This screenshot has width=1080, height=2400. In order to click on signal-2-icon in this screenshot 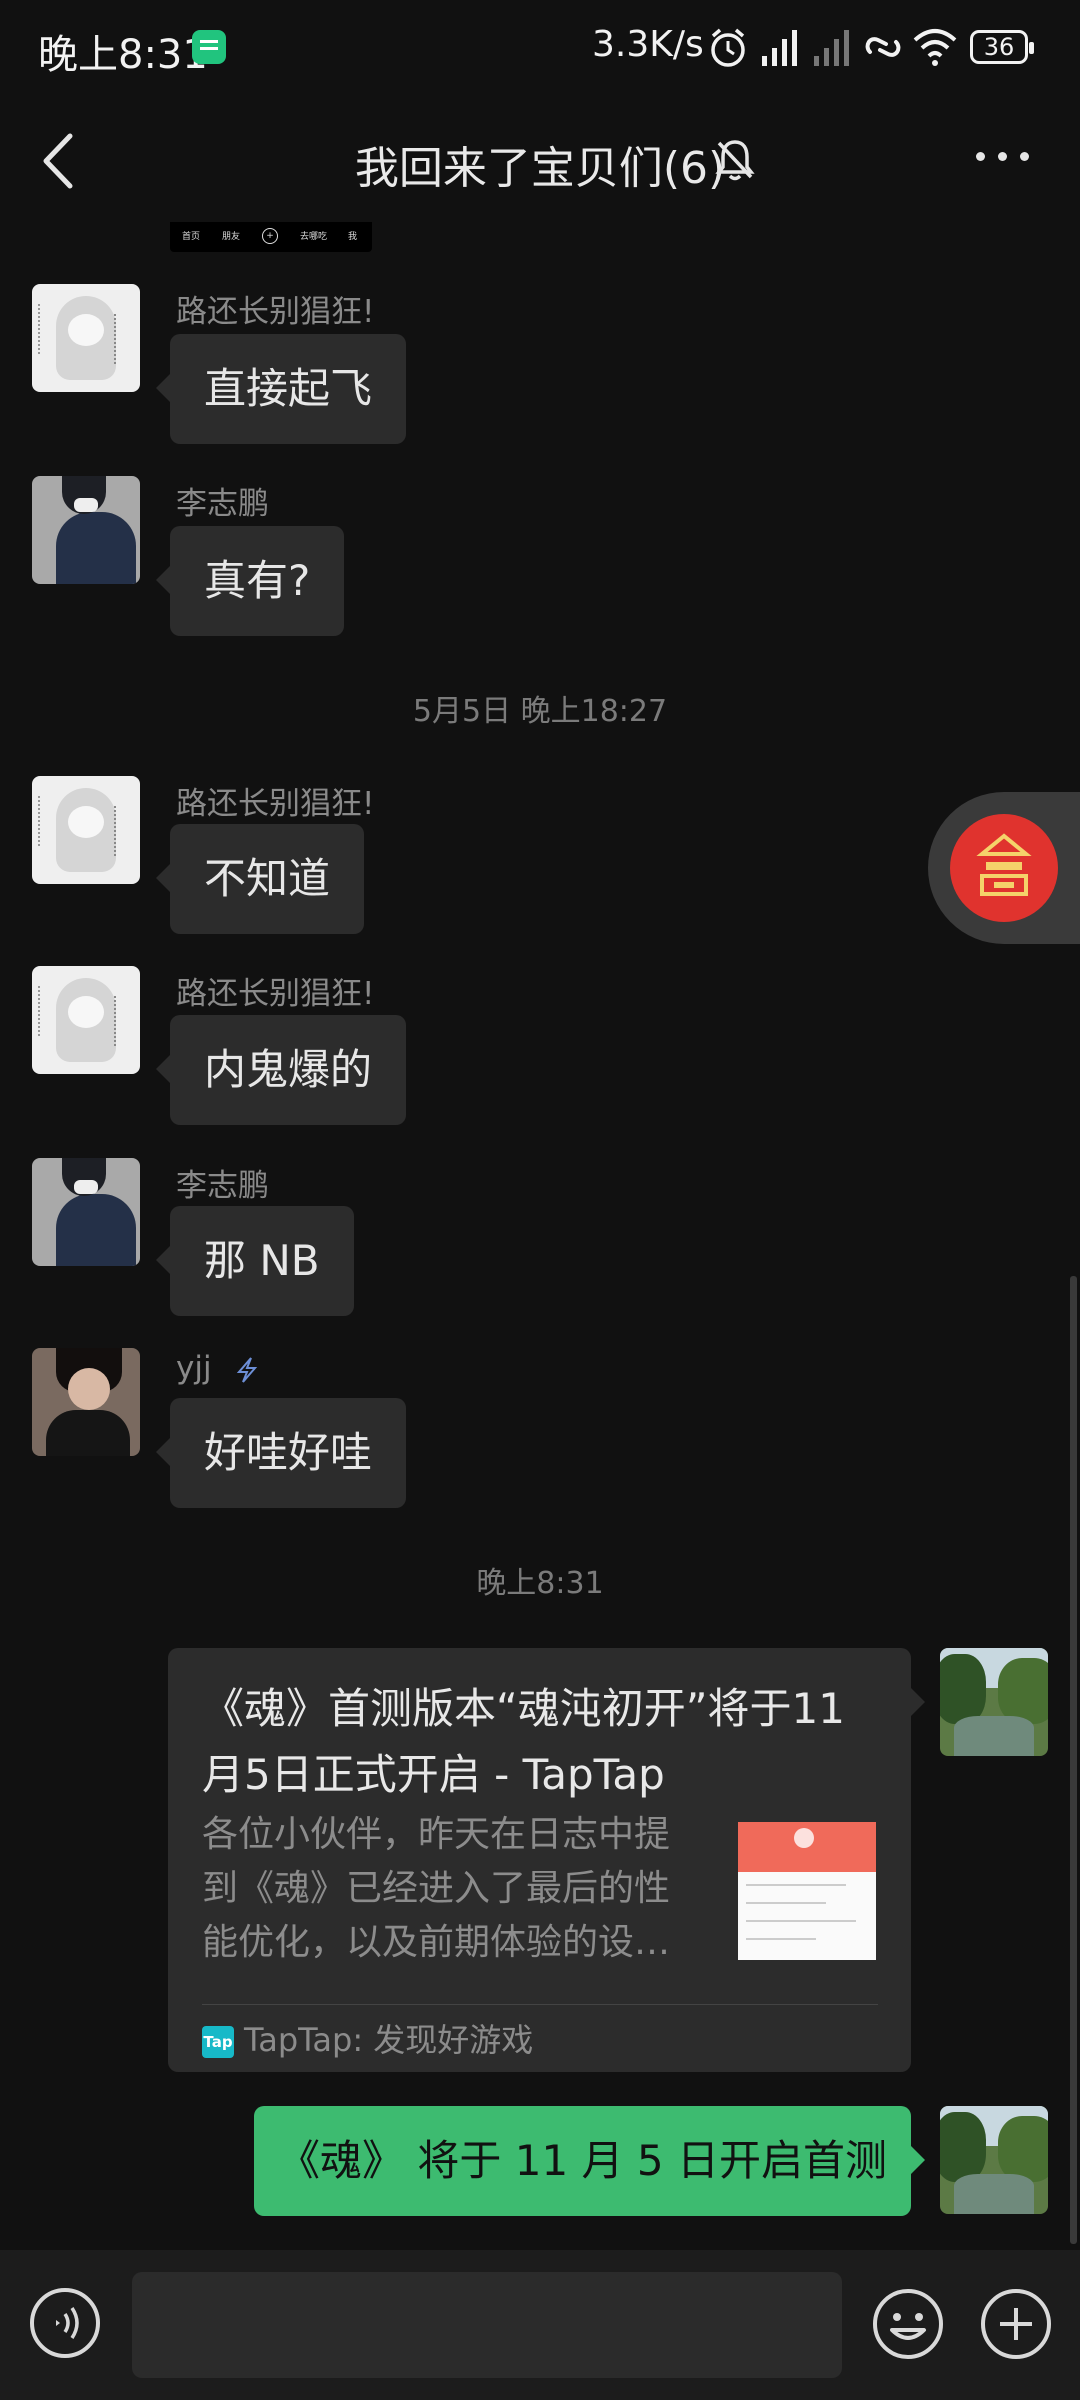, I will do `click(831, 48)`.